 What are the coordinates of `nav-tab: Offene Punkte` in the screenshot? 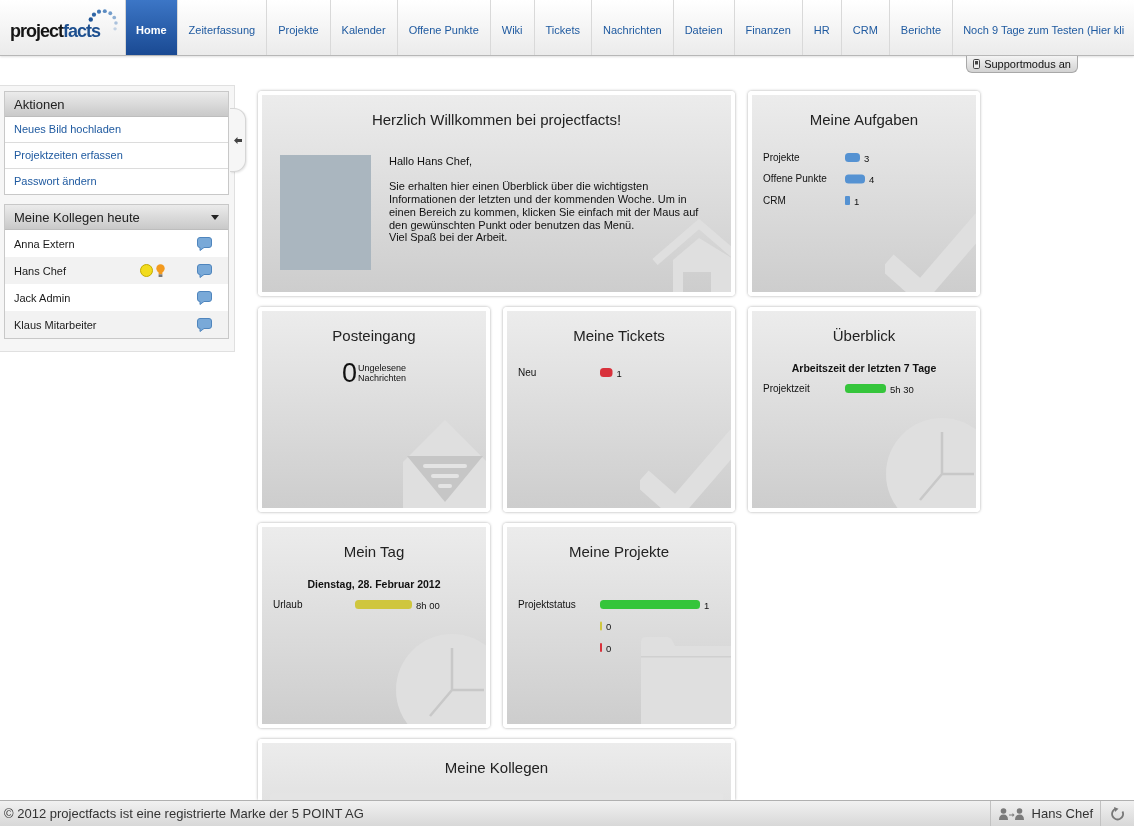 It's located at (444, 27).